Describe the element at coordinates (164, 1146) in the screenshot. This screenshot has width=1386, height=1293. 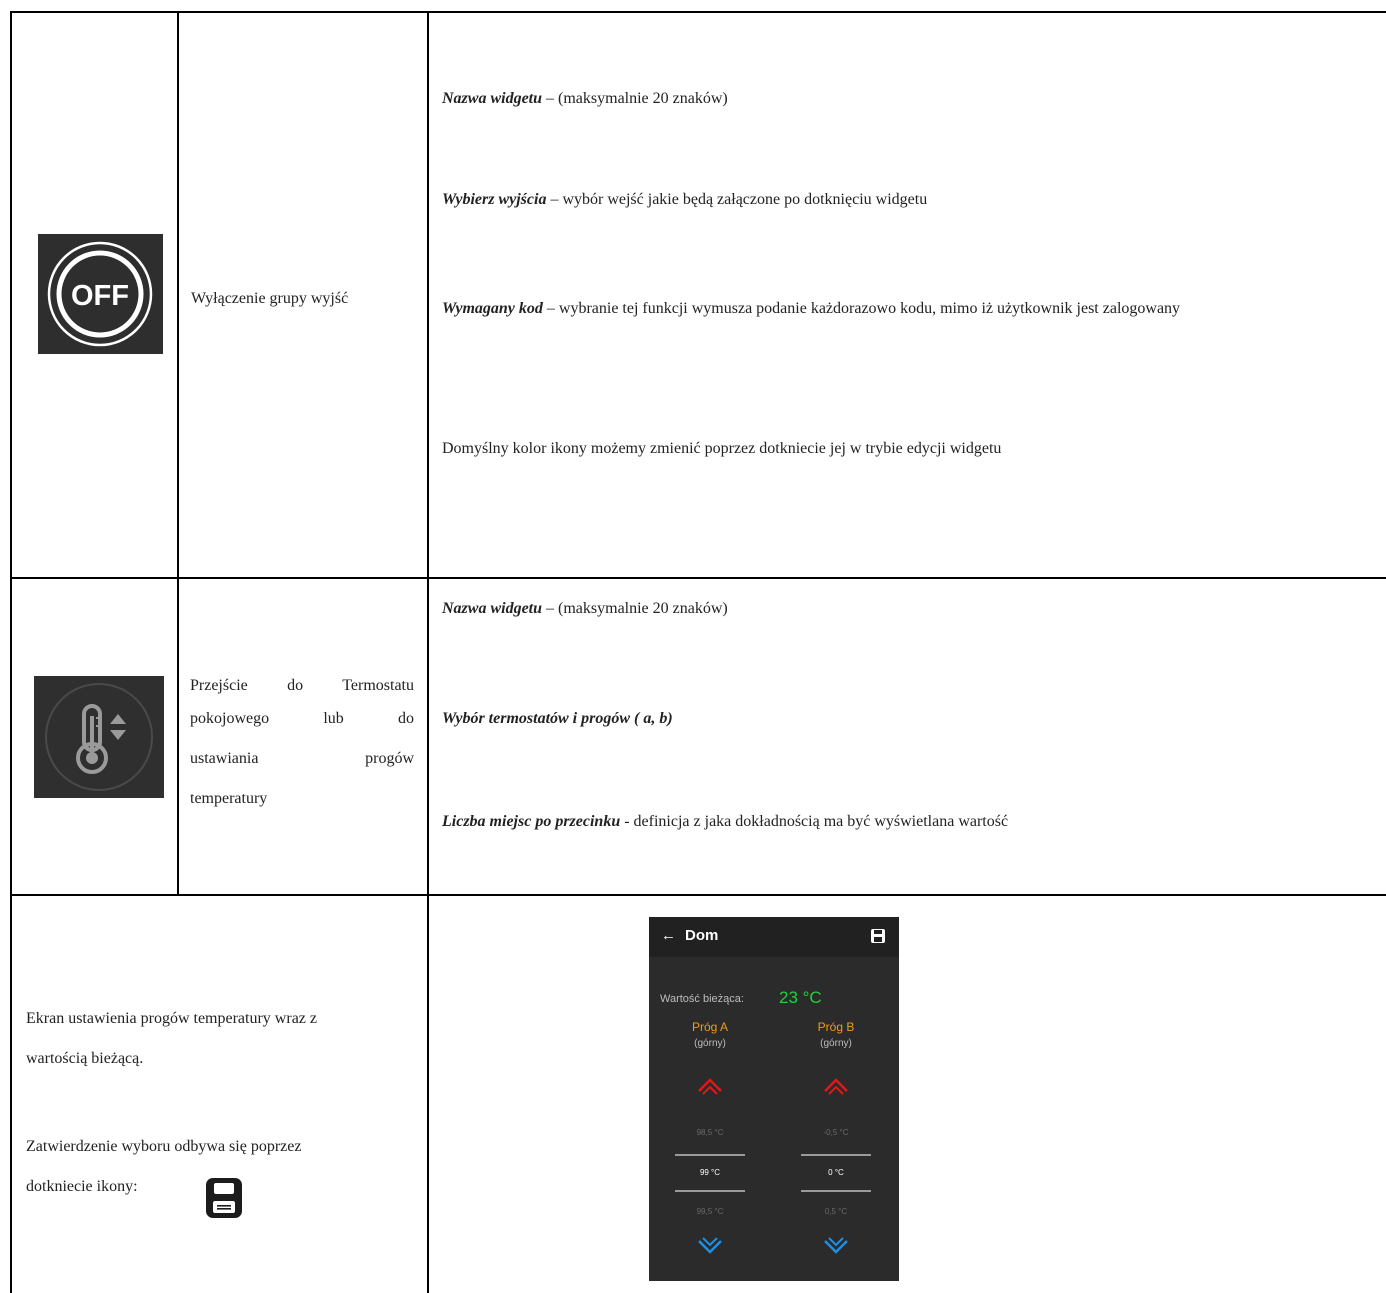
I see `bottom-confirm-line-1: Zatwierdzenie wyboru odbywa się poprzez` at that location.